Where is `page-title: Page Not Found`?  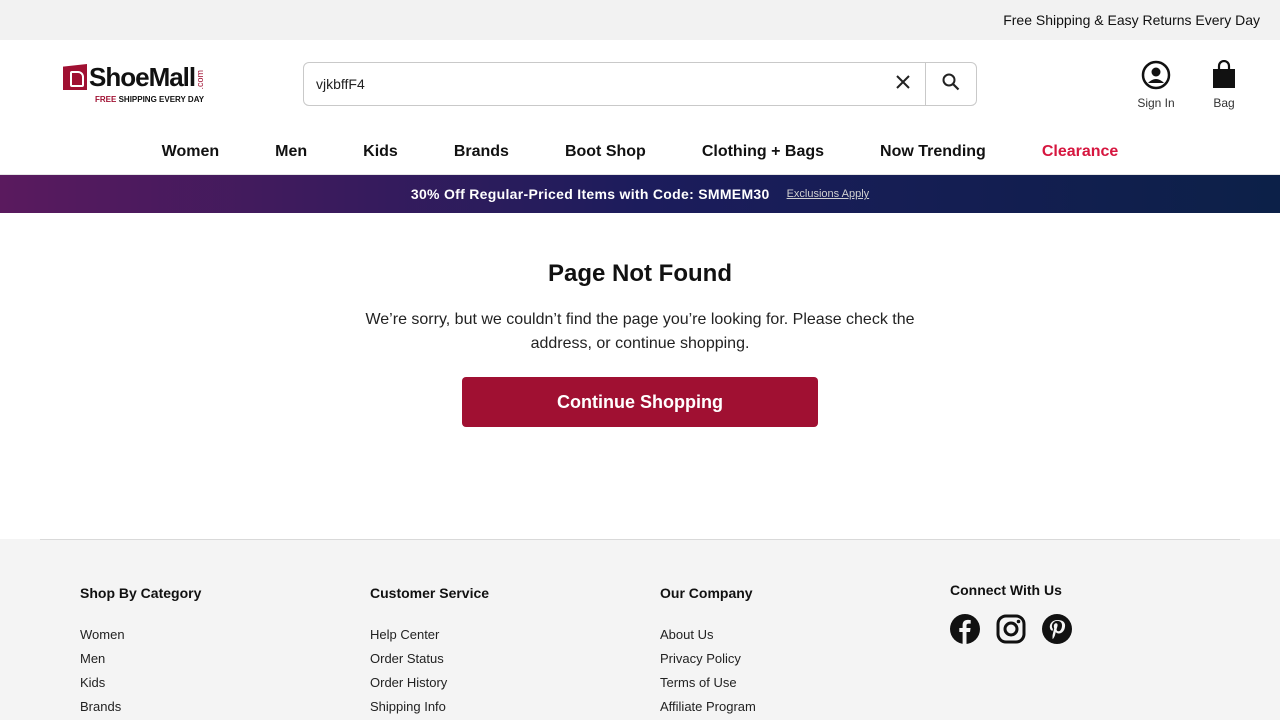 page-title: Page Not Found is located at coordinates (640, 273).